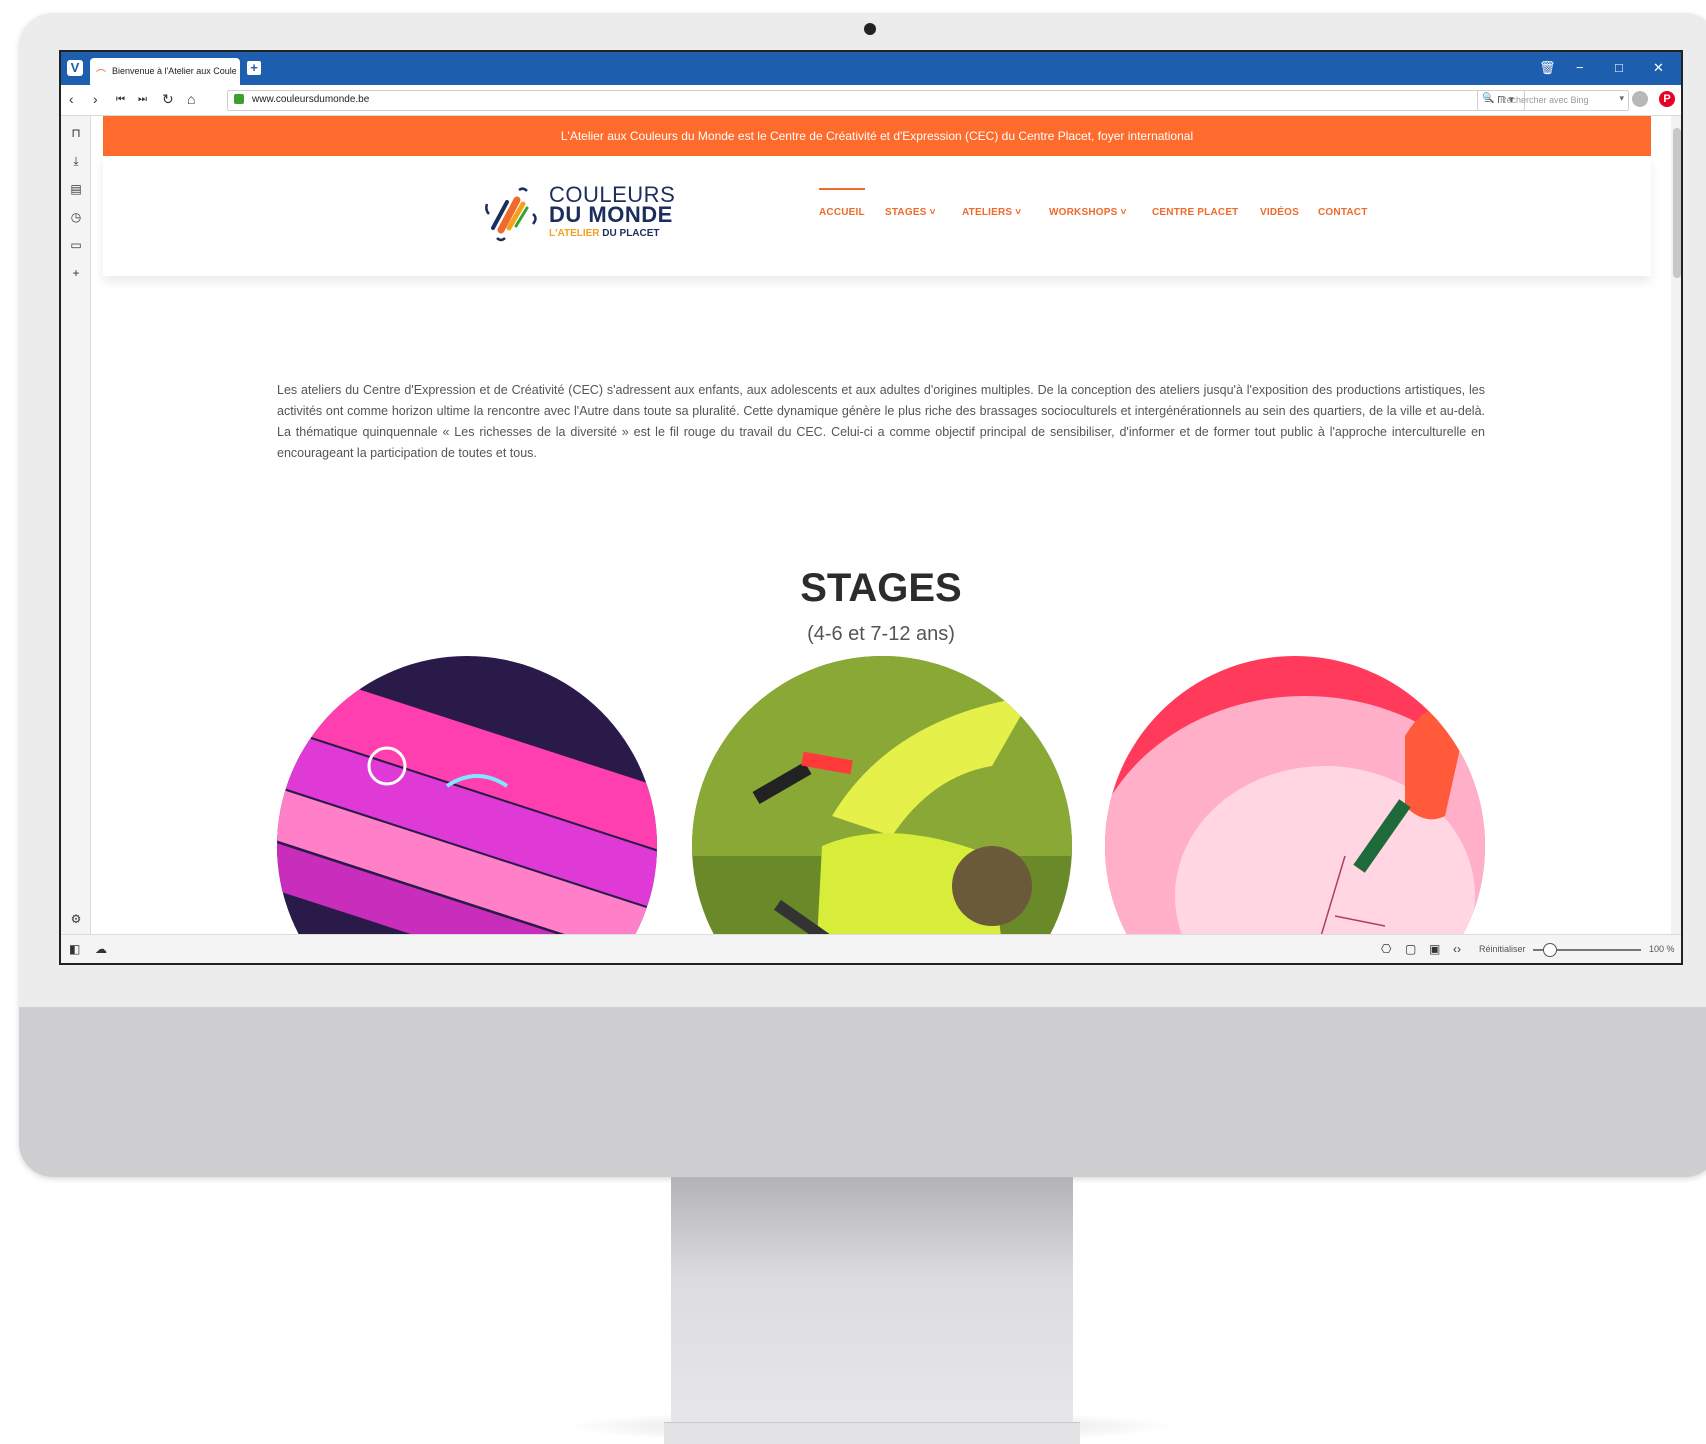 The height and width of the screenshot is (1444, 1706). Describe the element at coordinates (1621, 98) in the screenshot. I see `chevron-down-icon: ▾` at that location.